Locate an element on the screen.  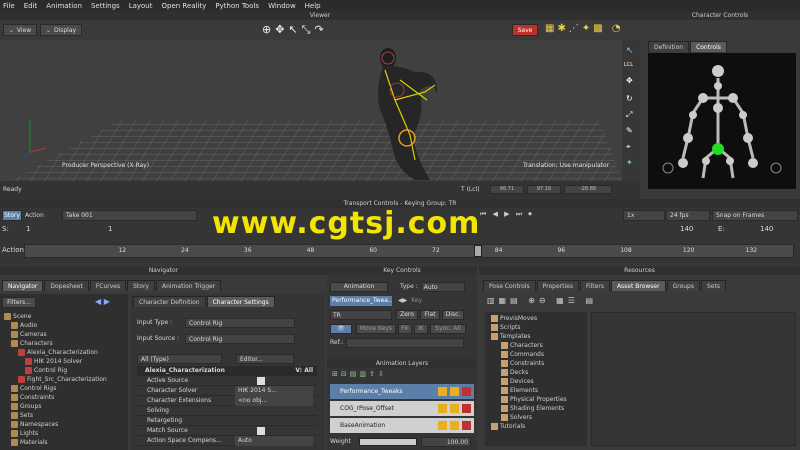
resource-tree-item: Constraints is located at coordinates (537, 363).